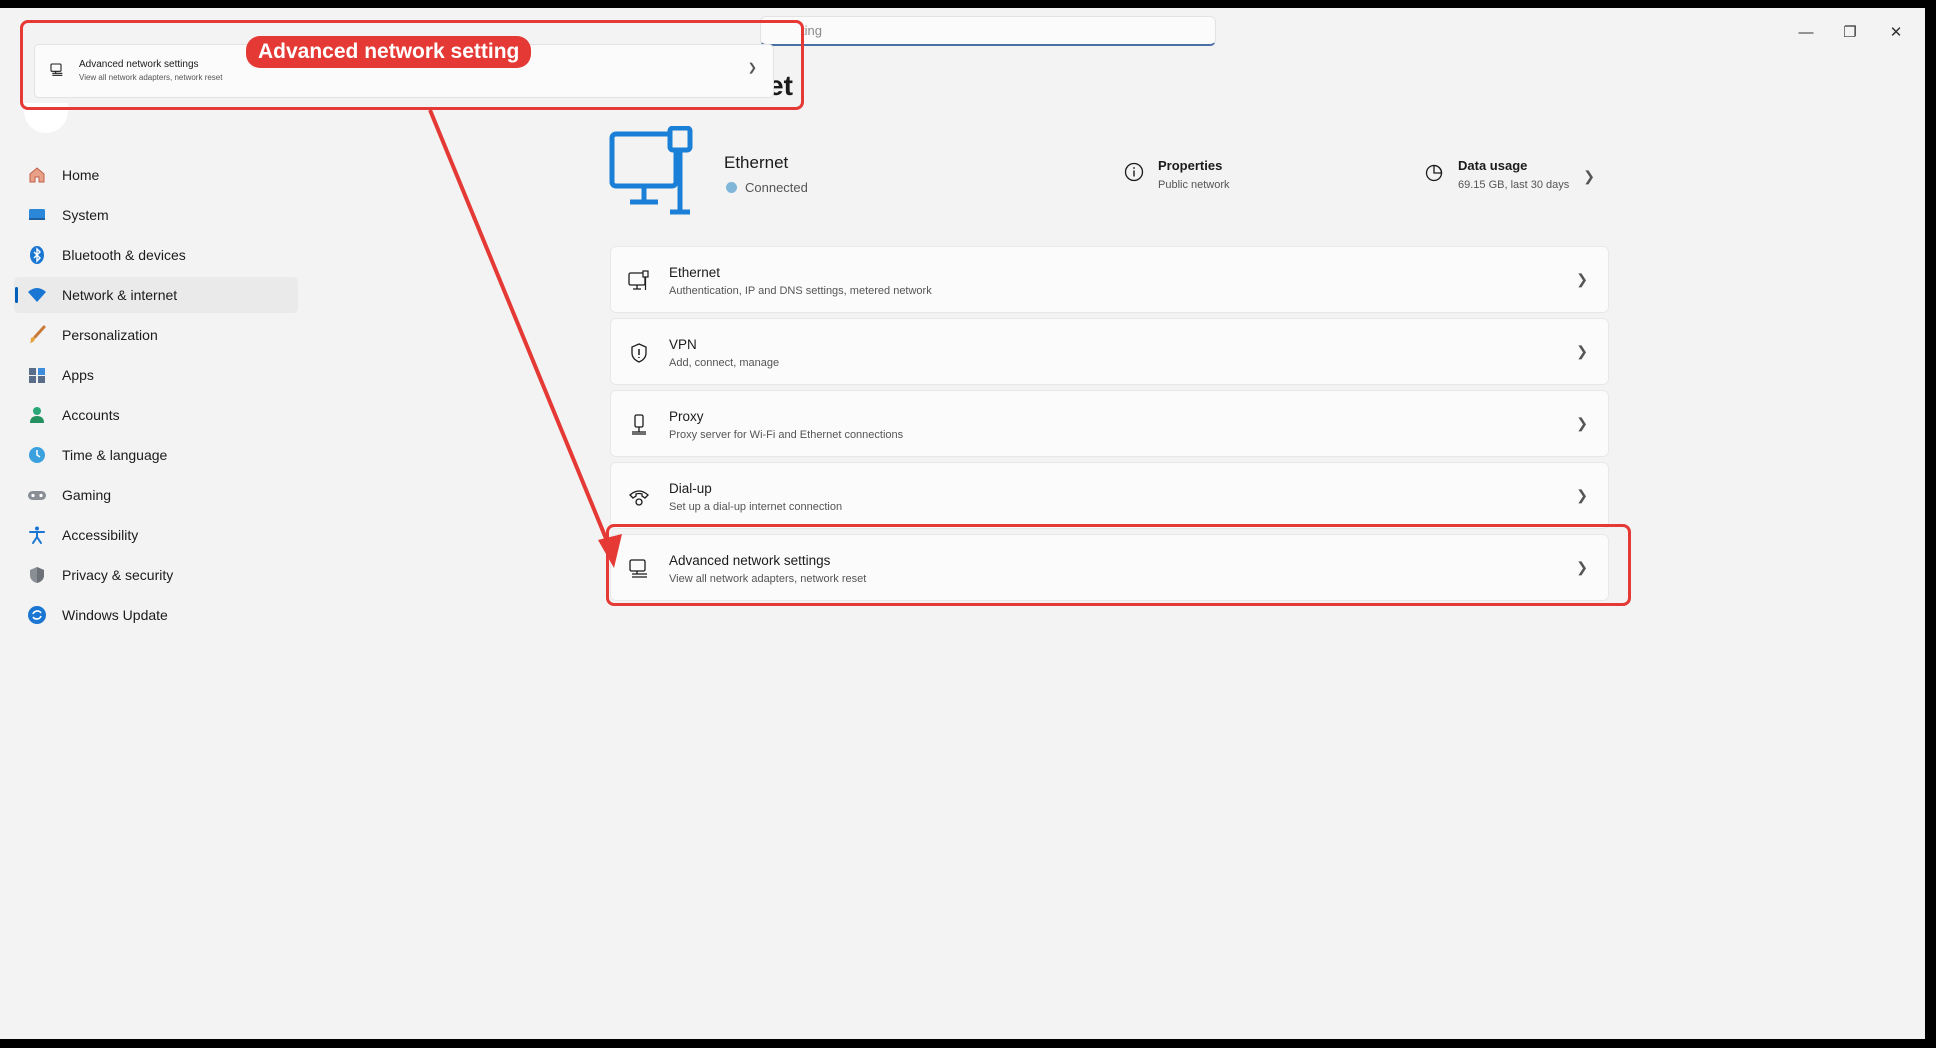  Describe the element at coordinates (525, 338) in the screenshot. I see `annotation-arrow` at that location.